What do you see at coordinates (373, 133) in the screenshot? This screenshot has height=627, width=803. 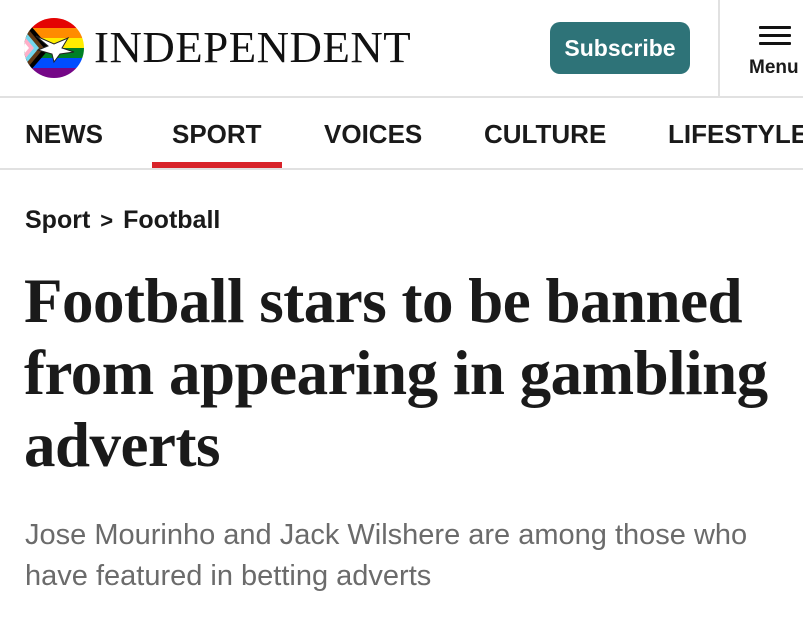 I see `nav-item-voices: VOICES` at bounding box center [373, 133].